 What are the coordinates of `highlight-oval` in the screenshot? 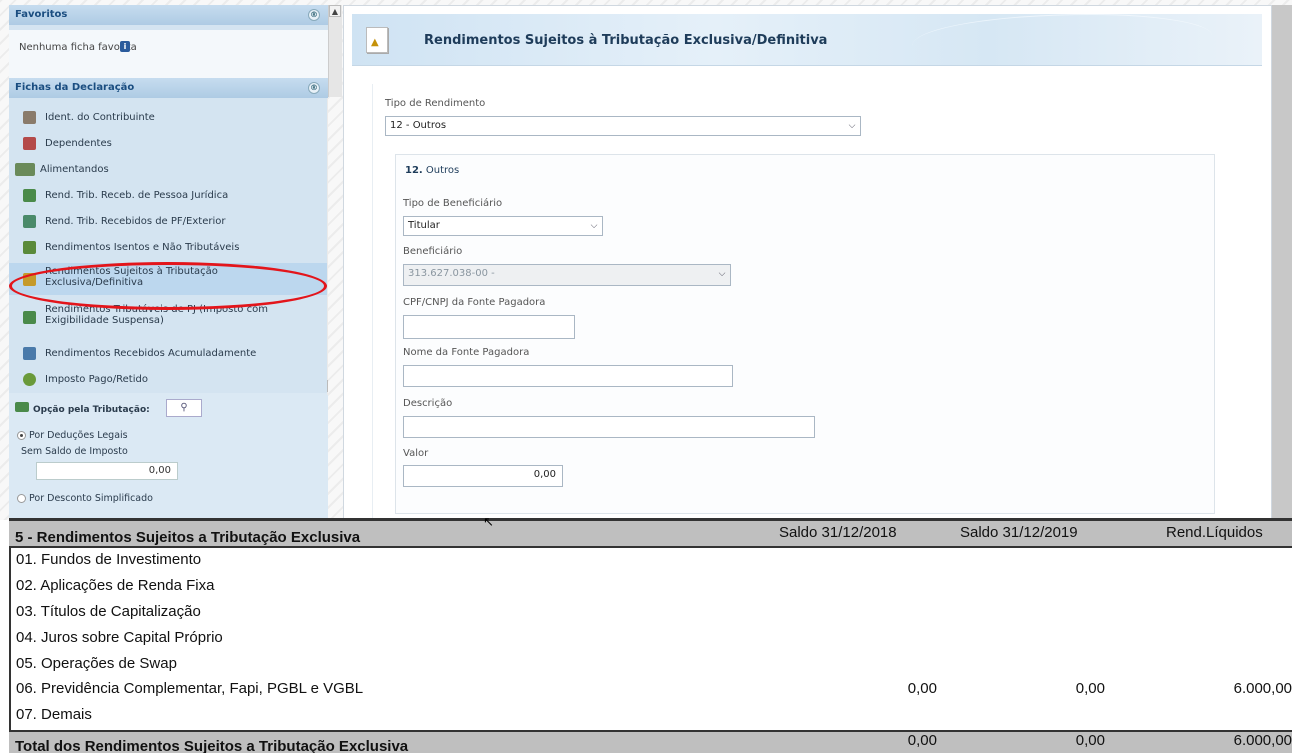 It's located at (168, 286).